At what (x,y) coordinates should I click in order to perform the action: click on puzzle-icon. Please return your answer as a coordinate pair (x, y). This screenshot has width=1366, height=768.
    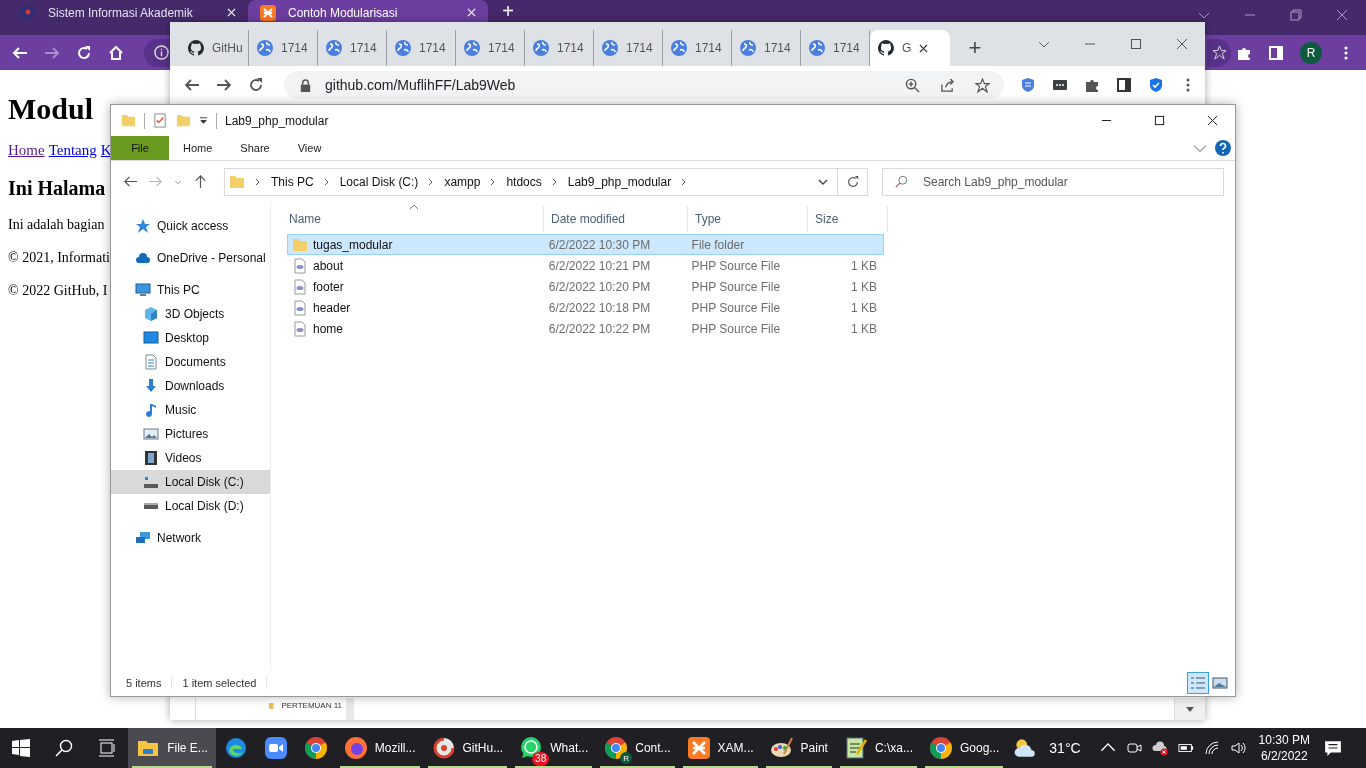
    Looking at the image, I should click on (1092, 85).